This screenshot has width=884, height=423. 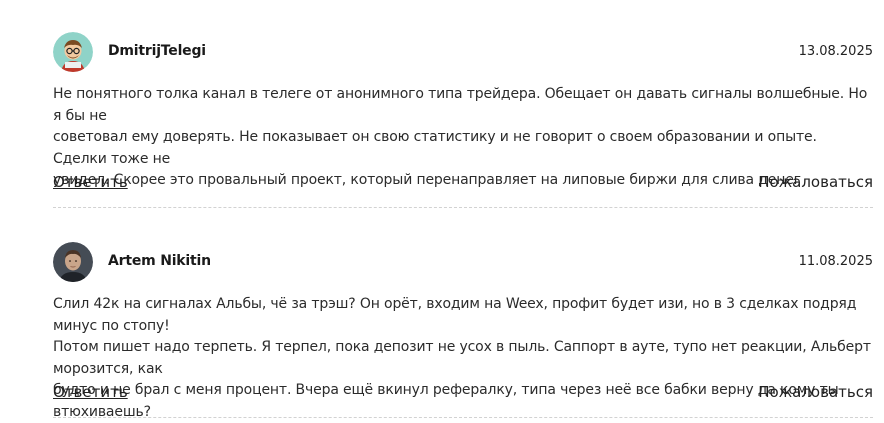 What do you see at coordinates (73, 262) in the screenshot?
I see `photo-avatar-icon` at bounding box center [73, 262].